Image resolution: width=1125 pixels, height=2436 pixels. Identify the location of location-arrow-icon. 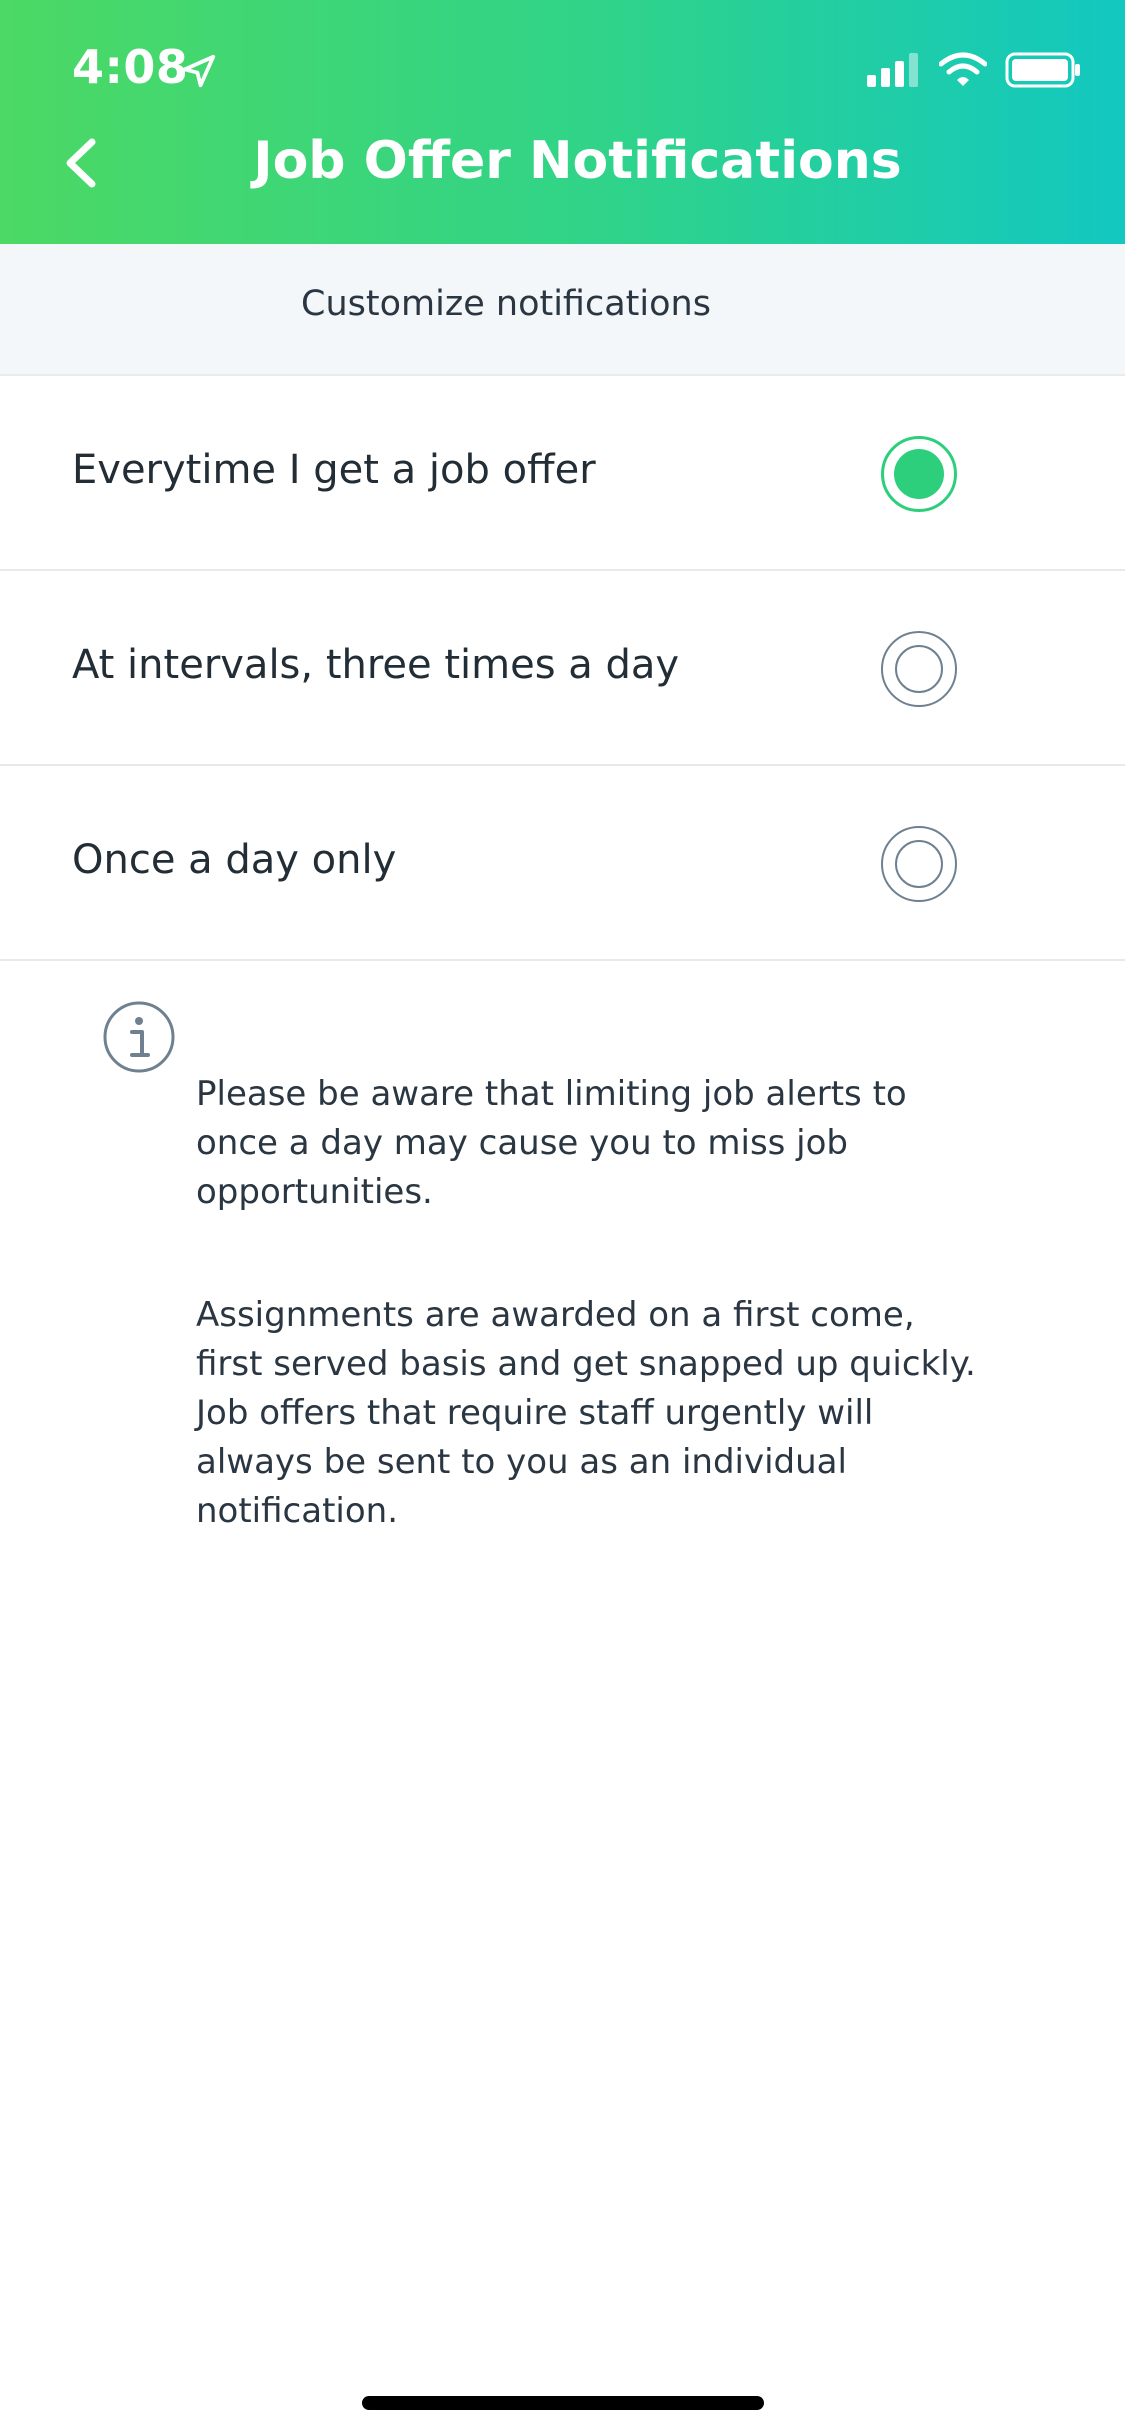
(199, 71).